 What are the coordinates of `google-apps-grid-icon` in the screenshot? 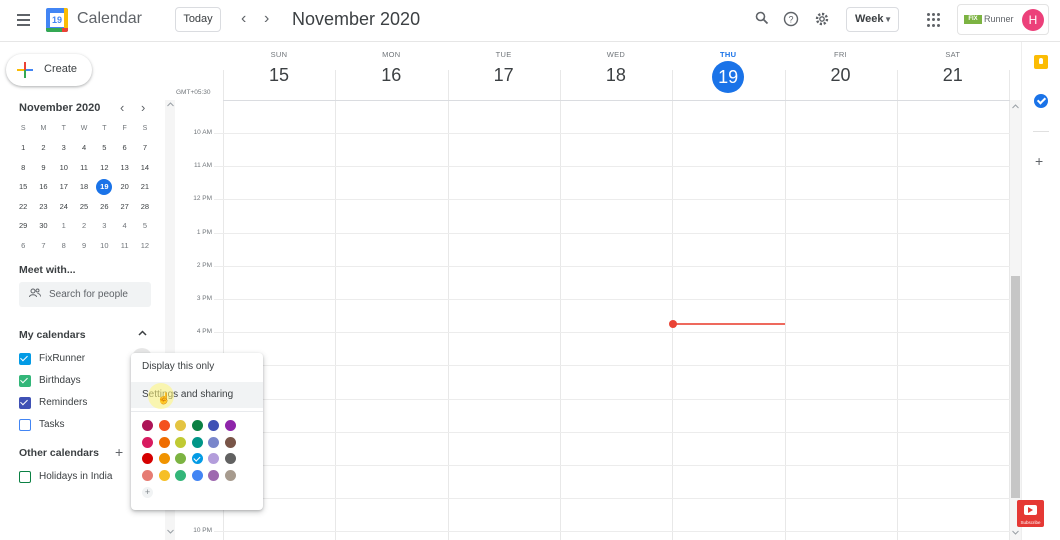 It's located at (934, 20).